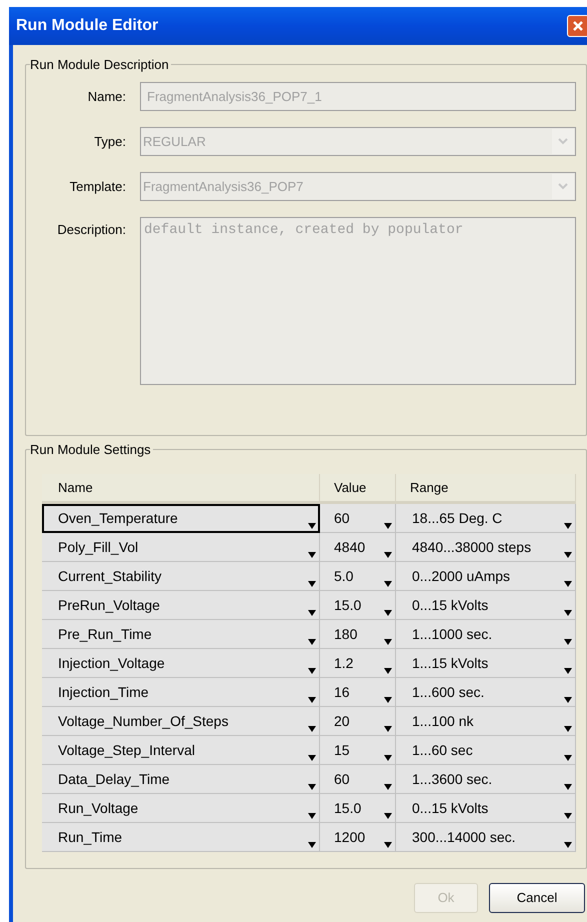  What do you see at coordinates (486, 692) in the screenshot?
I see `table-cell: 1...600 sec.` at bounding box center [486, 692].